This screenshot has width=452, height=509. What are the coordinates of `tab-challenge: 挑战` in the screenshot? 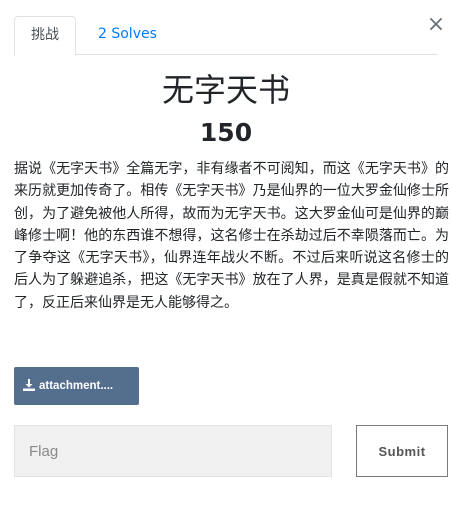 It's located at (45, 36).